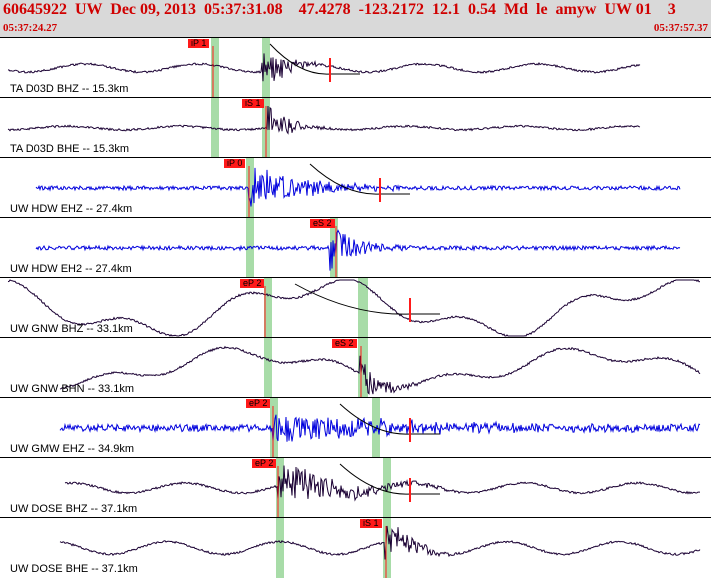 This screenshot has height=578, width=711. I want to click on trace-panel: eP 2 UW GNW BHZ -- 33.1km, so click(355, 307).